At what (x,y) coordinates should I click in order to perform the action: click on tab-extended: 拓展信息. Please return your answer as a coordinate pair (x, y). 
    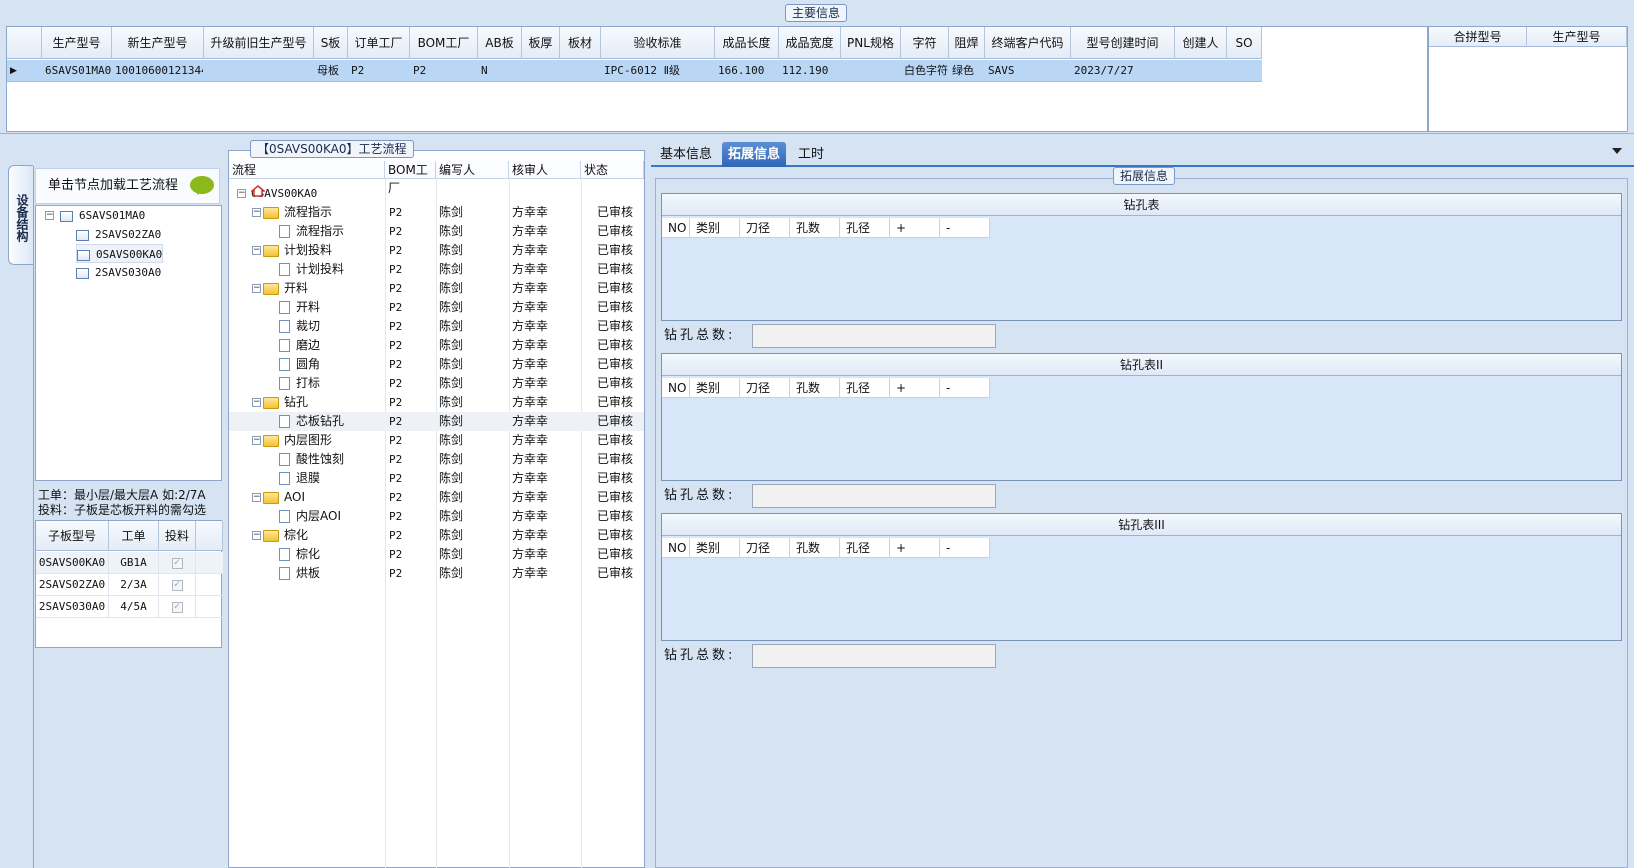
    Looking at the image, I should click on (754, 154).